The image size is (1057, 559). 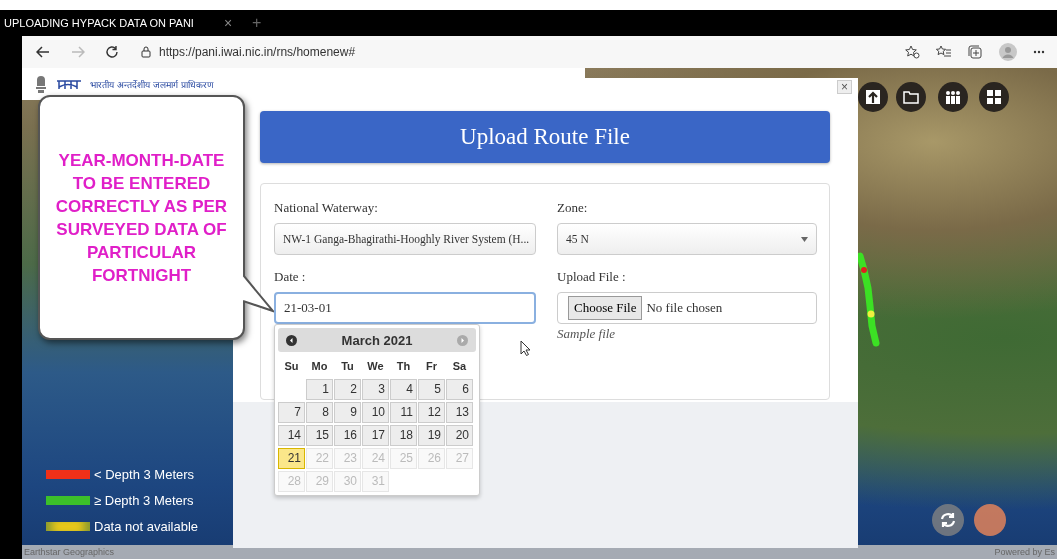 What do you see at coordinates (238, 23) in the screenshot?
I see `tab-close-button: ×` at bounding box center [238, 23].